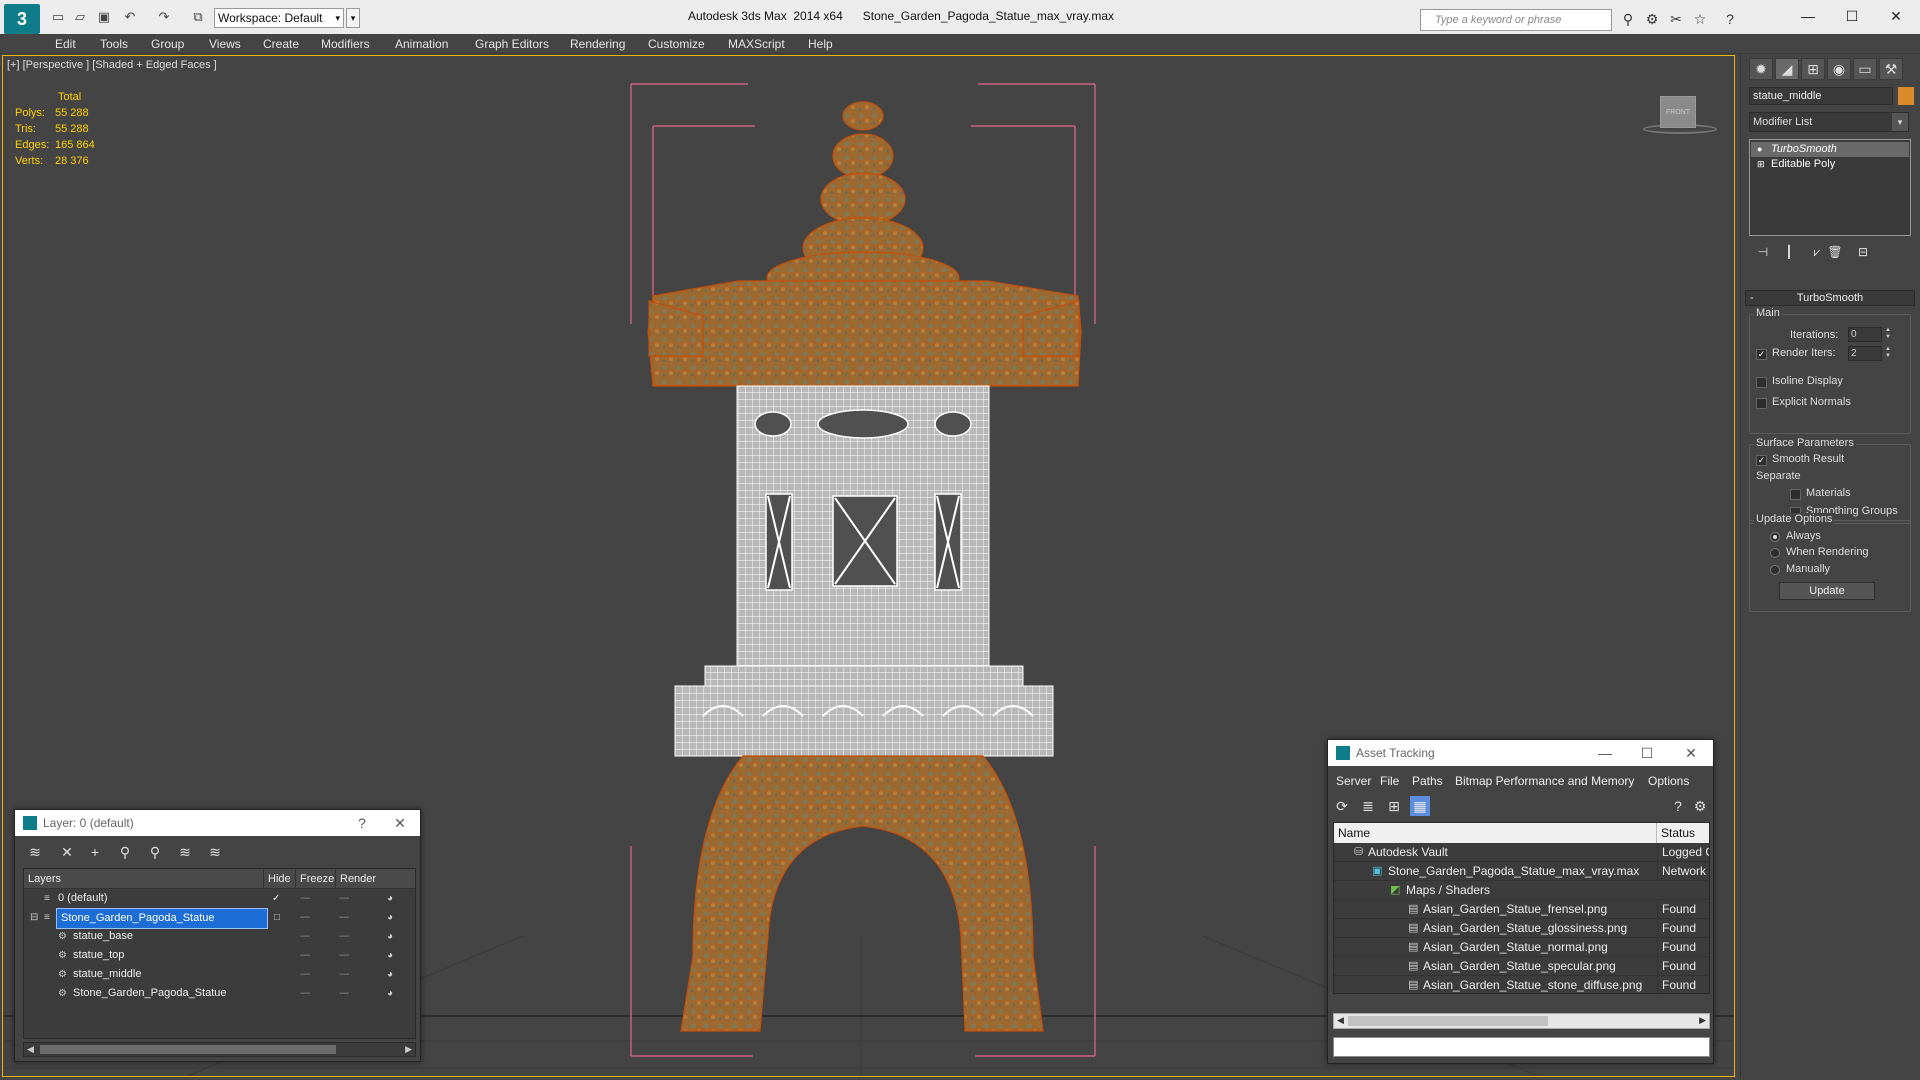  I want to click on materials-checkbox, so click(1795, 494).